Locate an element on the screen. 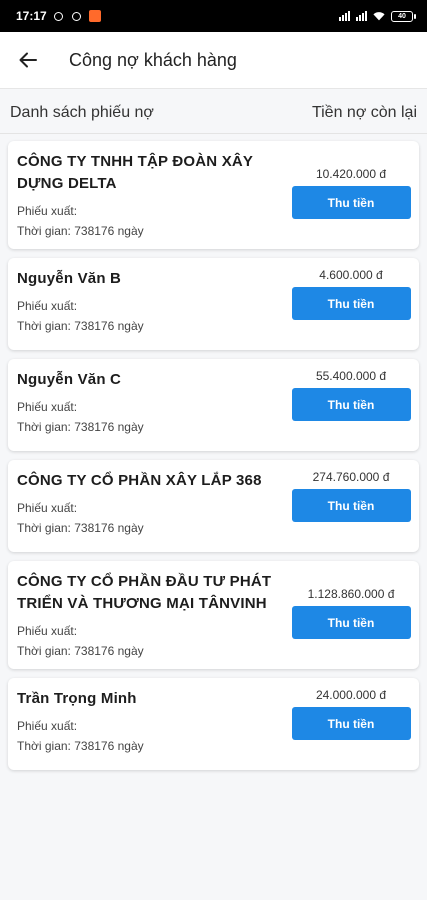 The image size is (427, 900). customer-name: Trần Trọng Minh is located at coordinates (77, 698).